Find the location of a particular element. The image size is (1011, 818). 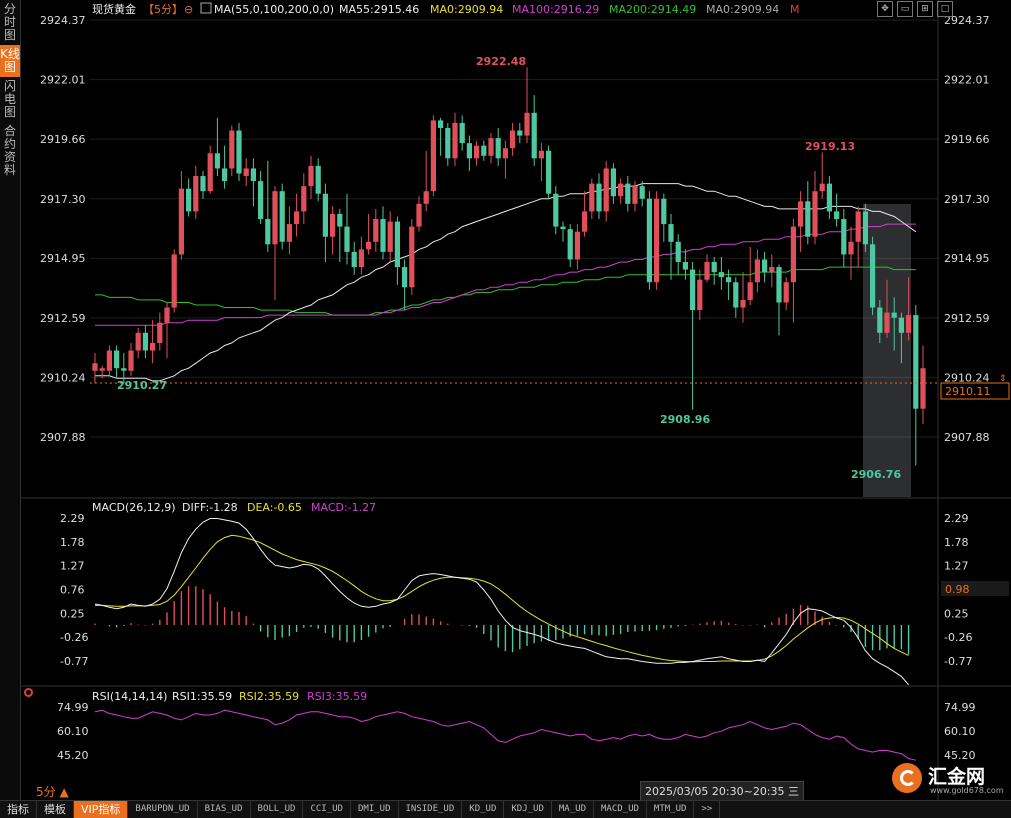

rsi-marker-icon is located at coordinates (28, 692).